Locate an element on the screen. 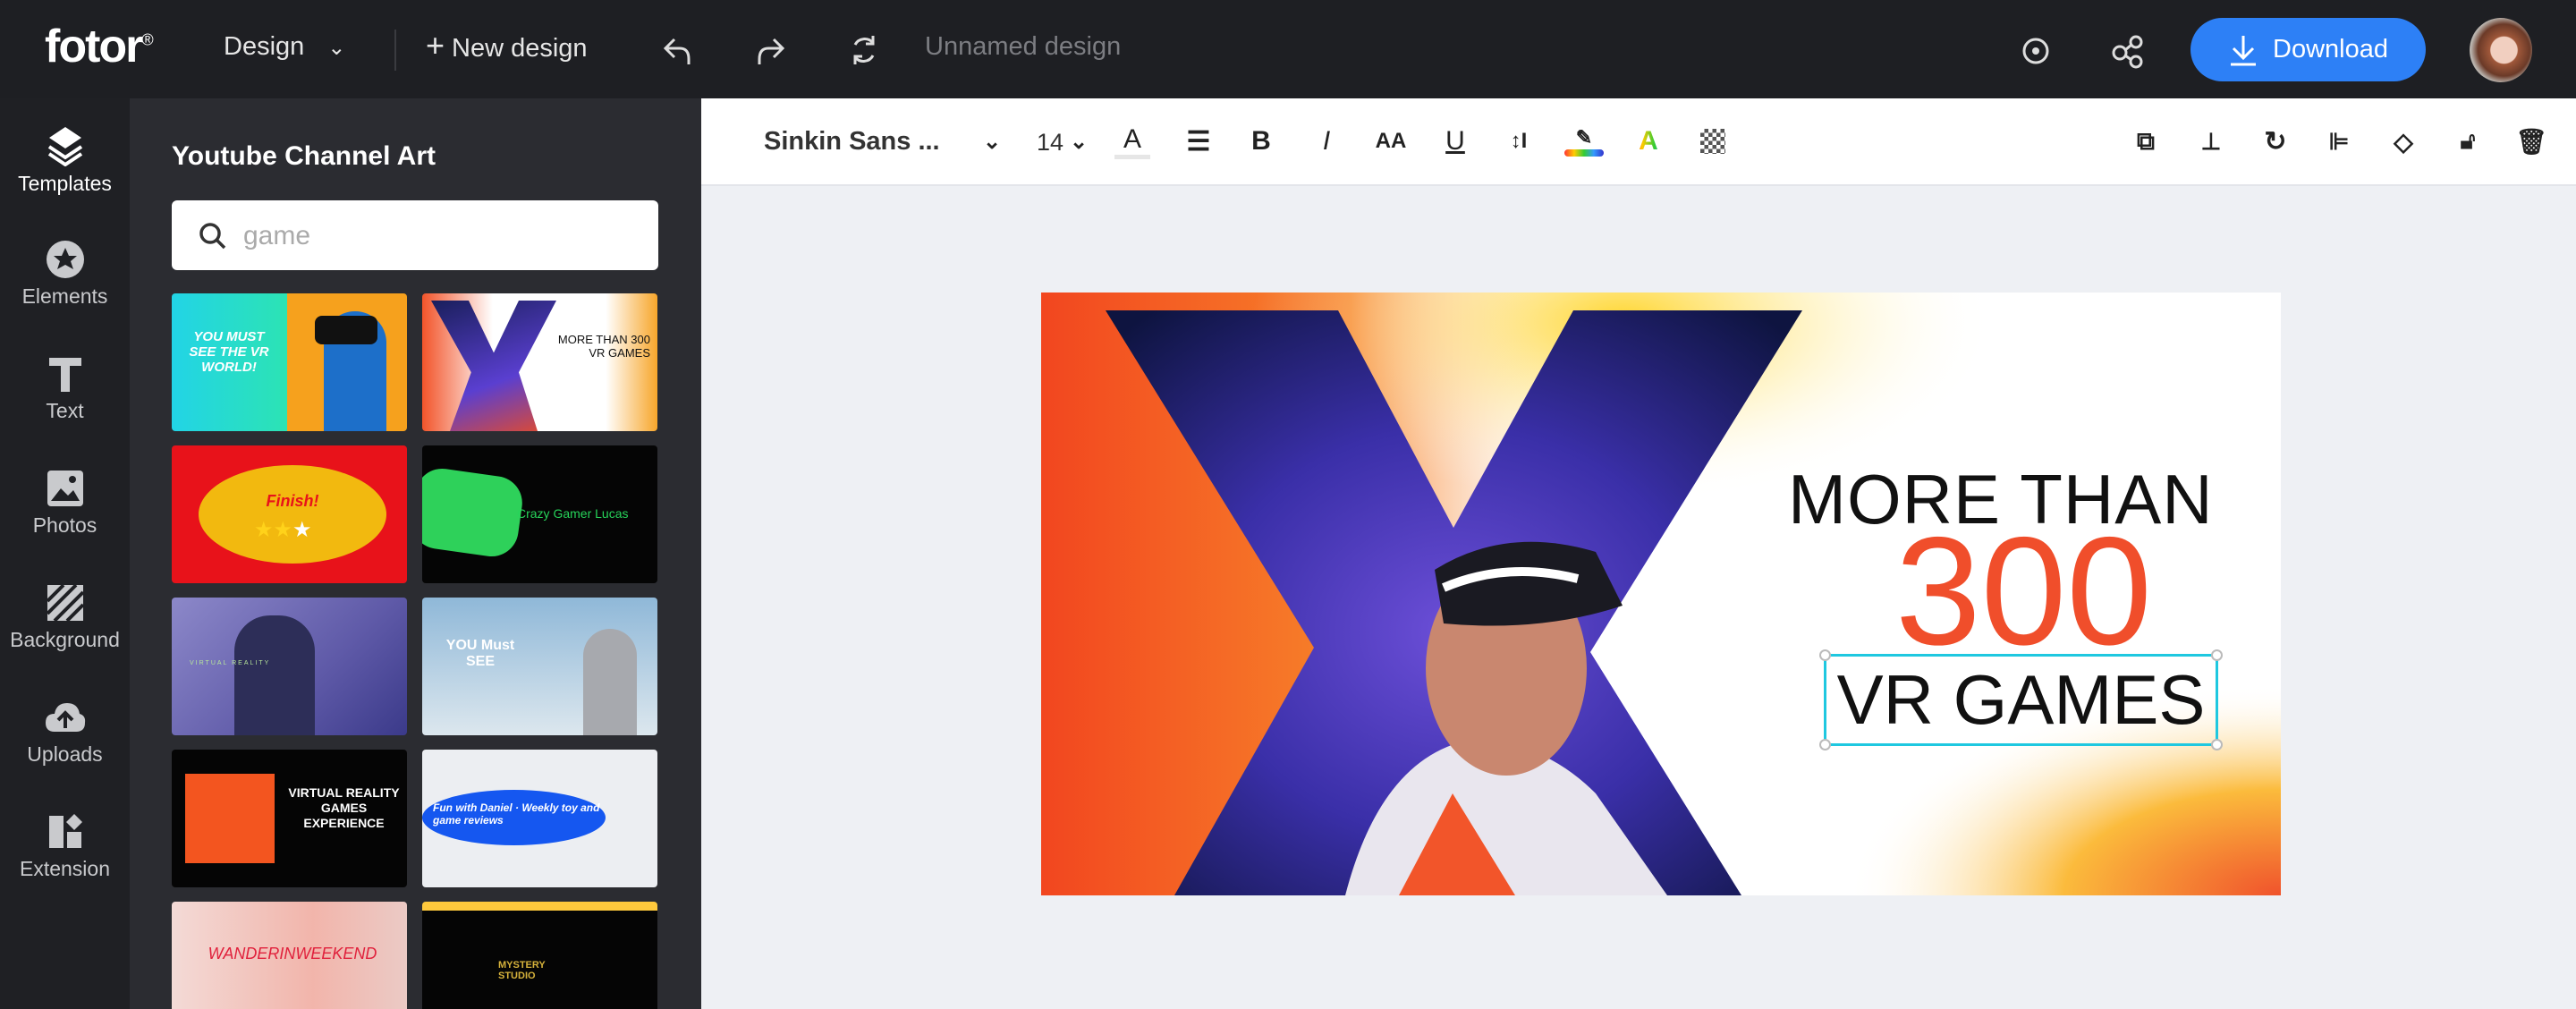 The width and height of the screenshot is (2576, 1009). preview-eye-icon is located at coordinates (2036, 51).